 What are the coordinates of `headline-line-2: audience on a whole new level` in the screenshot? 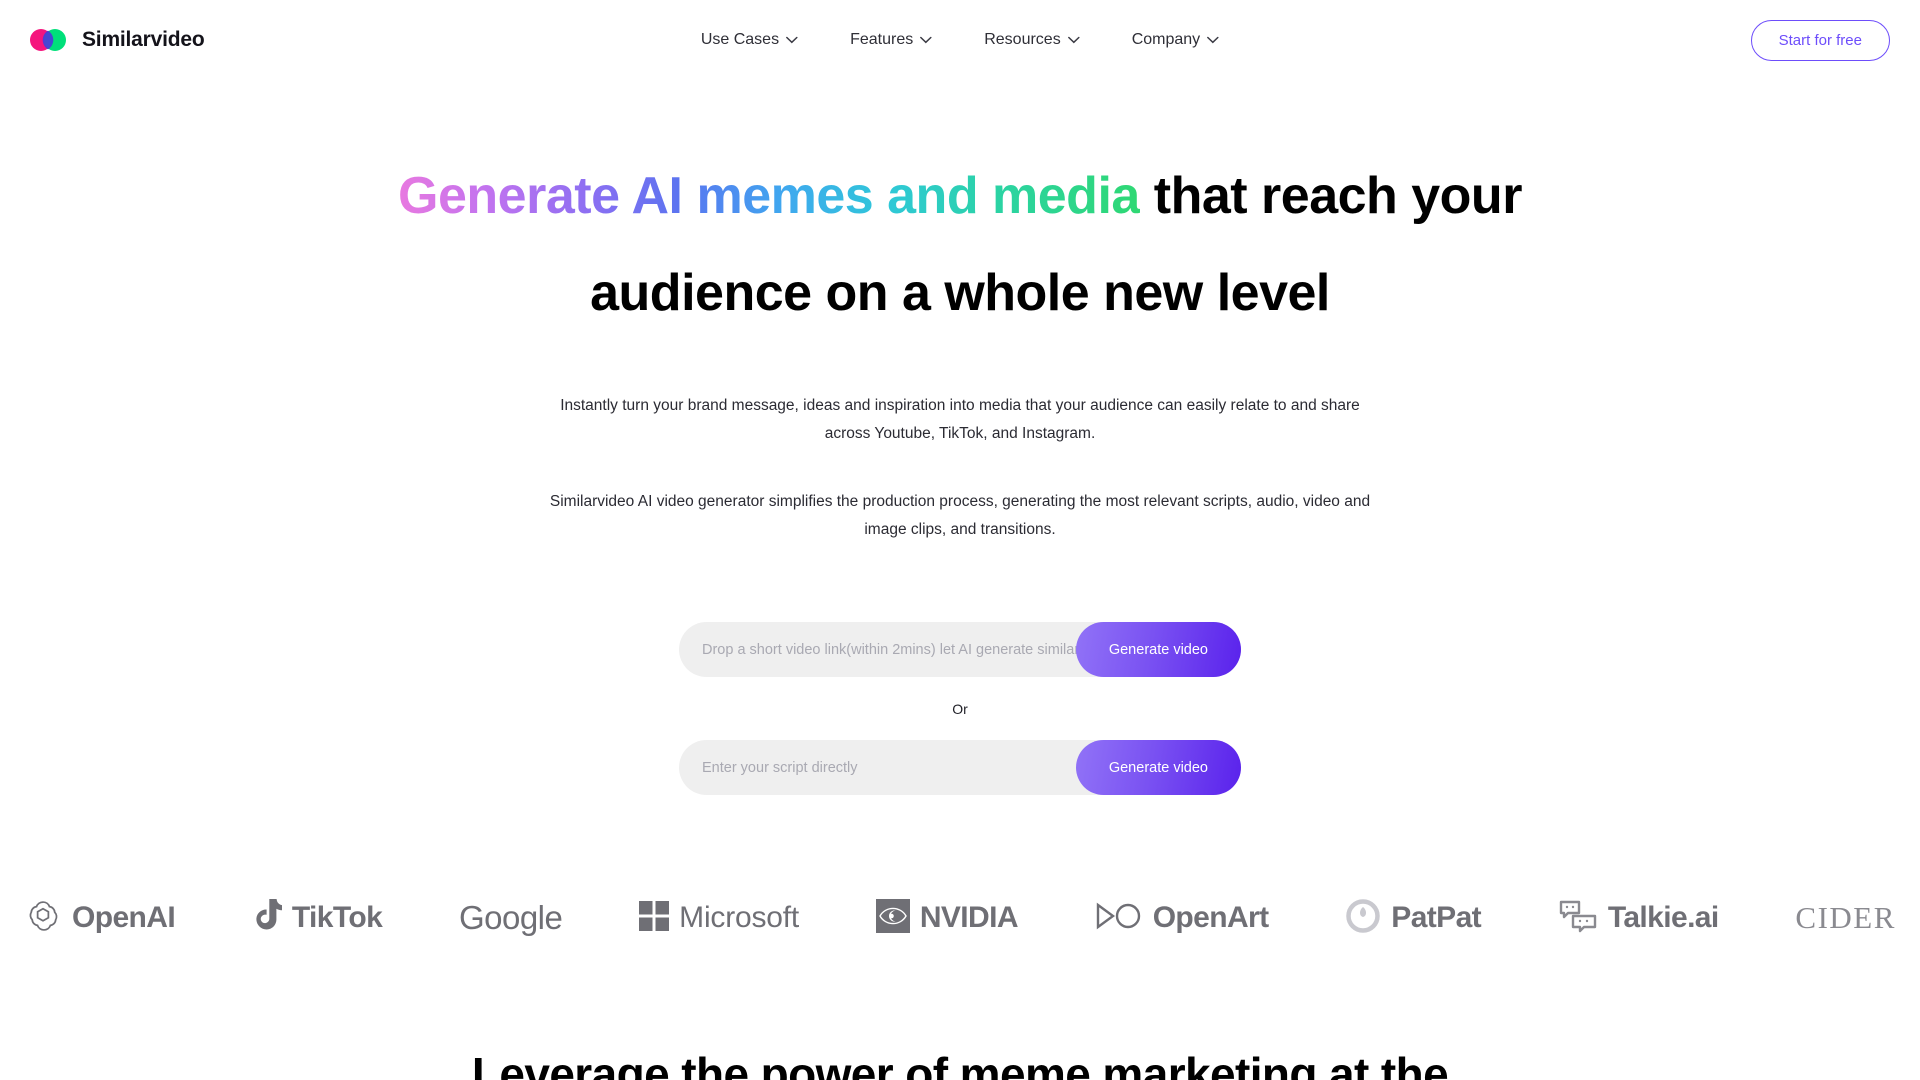 It's located at (960, 293).